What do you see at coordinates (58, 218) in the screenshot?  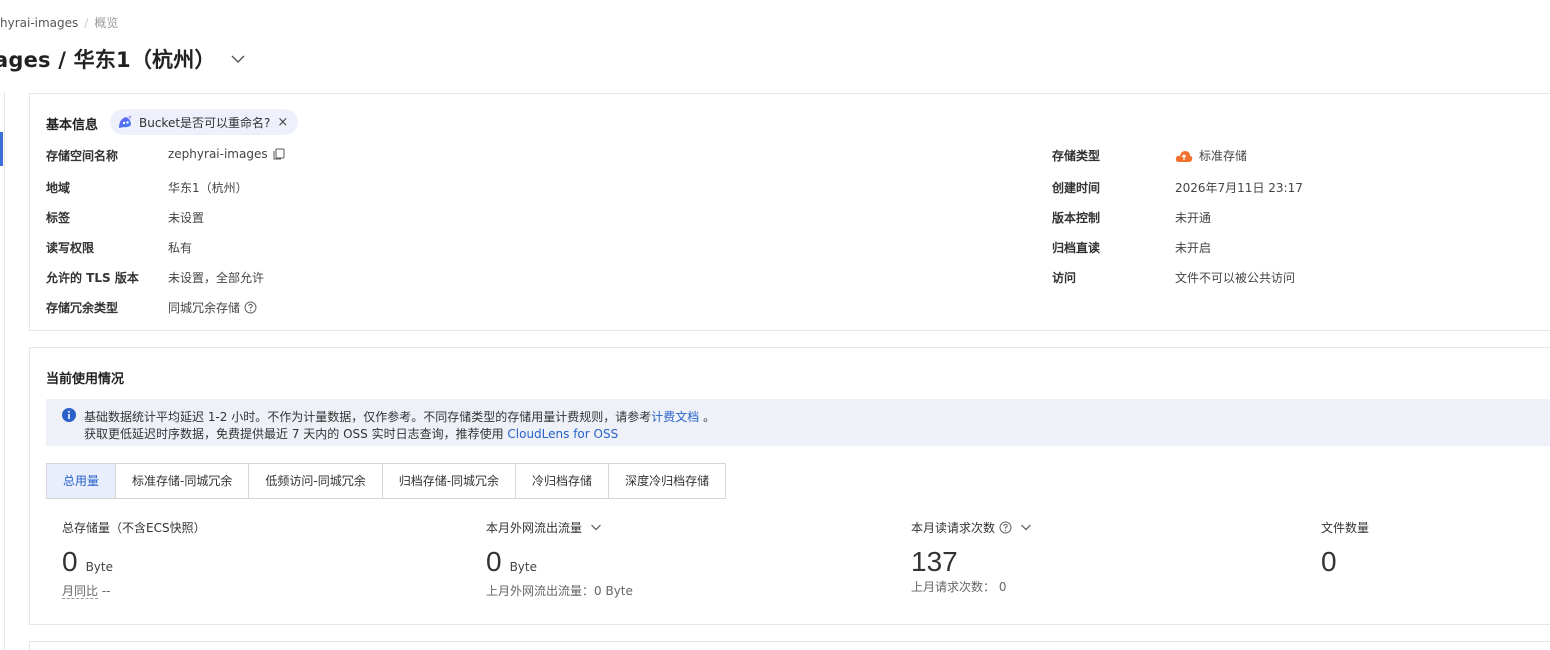 I see `field-tags-label: 标签` at bounding box center [58, 218].